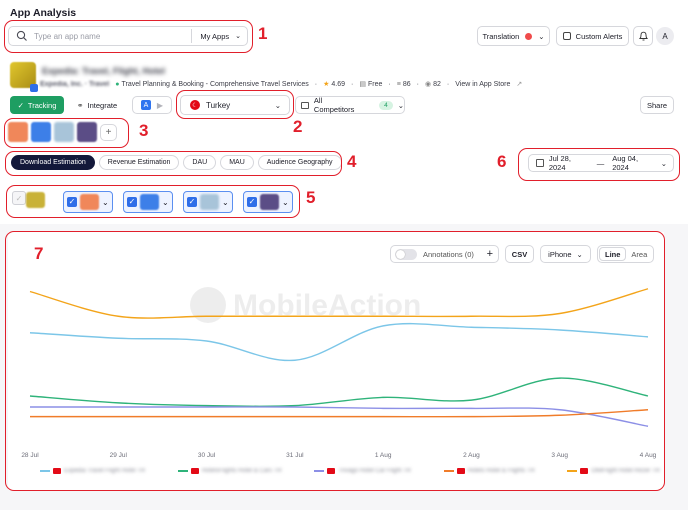  Describe the element at coordinates (657, 105) in the screenshot. I see `share-button: Share` at that location.